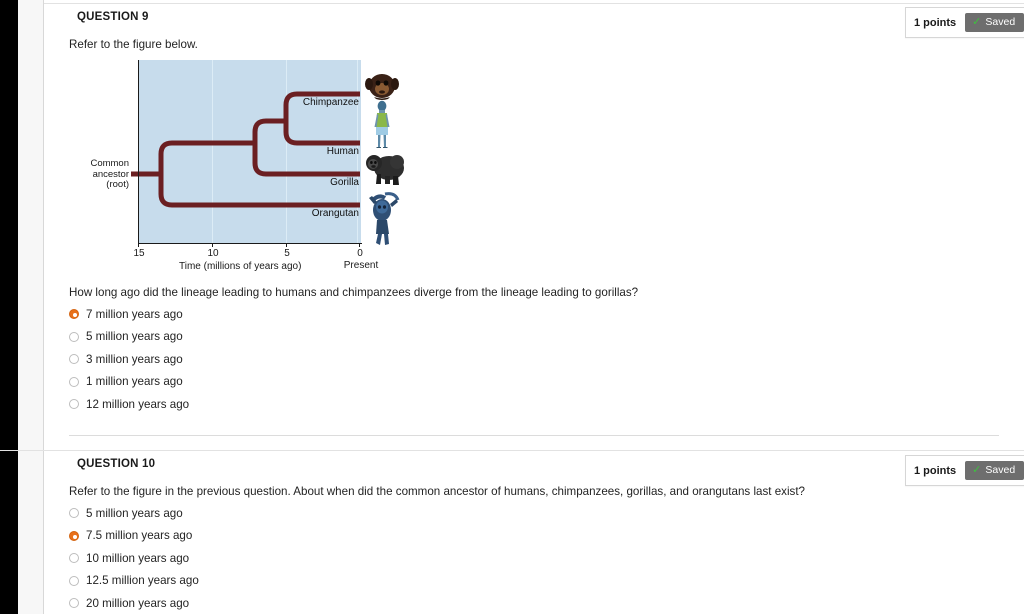 Image resolution: width=1024 pixels, height=614 pixels. What do you see at coordinates (250, 244) in the screenshot?
I see `x-axis` at bounding box center [250, 244].